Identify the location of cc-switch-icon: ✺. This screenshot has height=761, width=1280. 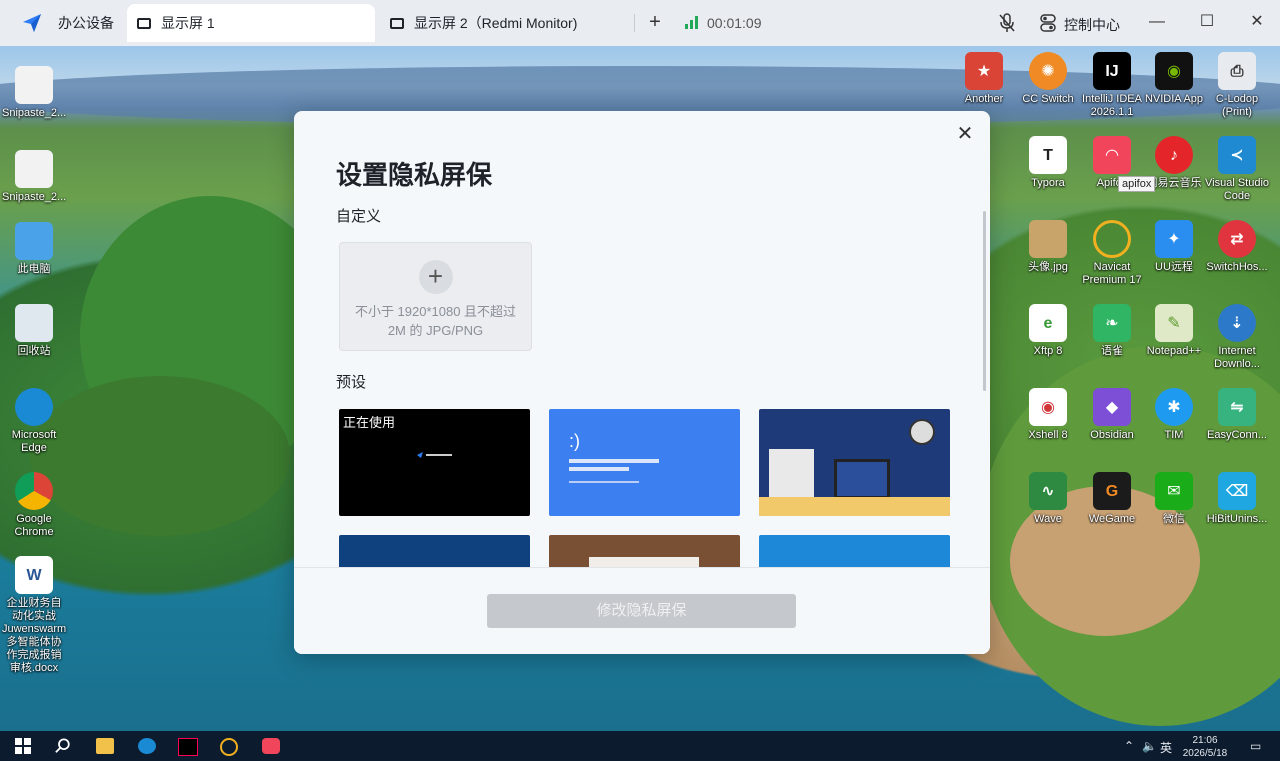
(1048, 71).